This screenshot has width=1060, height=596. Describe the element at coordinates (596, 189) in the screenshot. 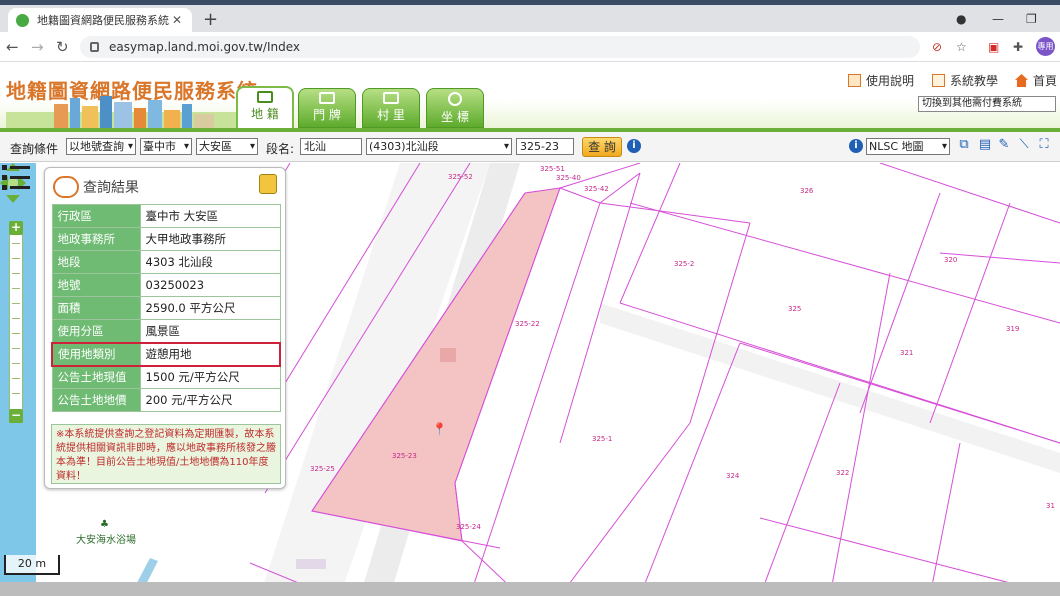

I see `parcel-label: 325-42` at that location.